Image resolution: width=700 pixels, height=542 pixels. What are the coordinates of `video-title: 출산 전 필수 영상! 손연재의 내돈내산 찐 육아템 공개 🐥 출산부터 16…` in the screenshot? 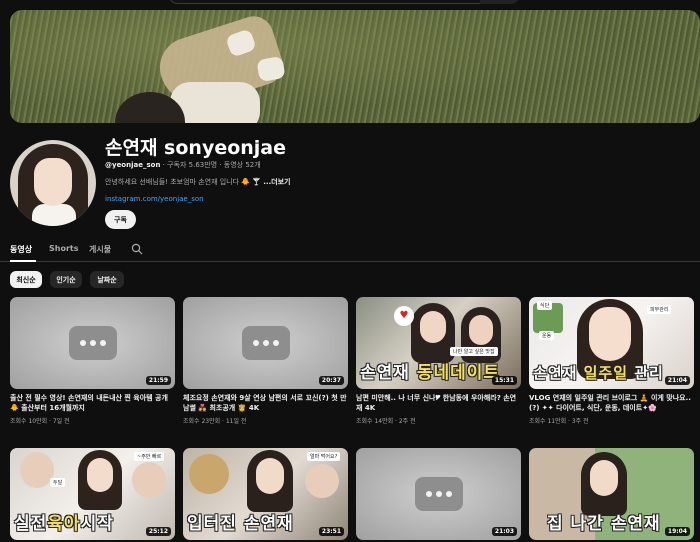 It's located at (92, 403).